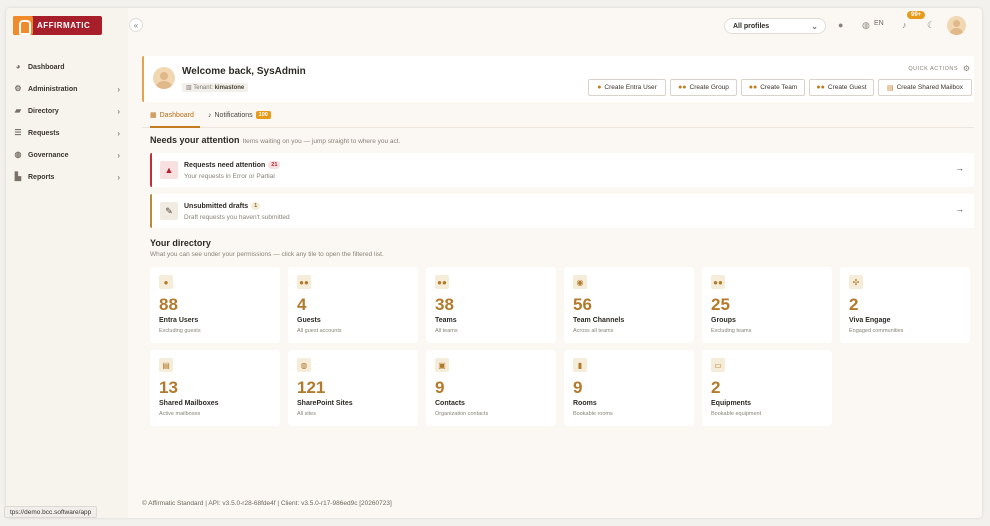 This screenshot has width=990, height=526. I want to click on tile-value: 88, so click(168, 304).